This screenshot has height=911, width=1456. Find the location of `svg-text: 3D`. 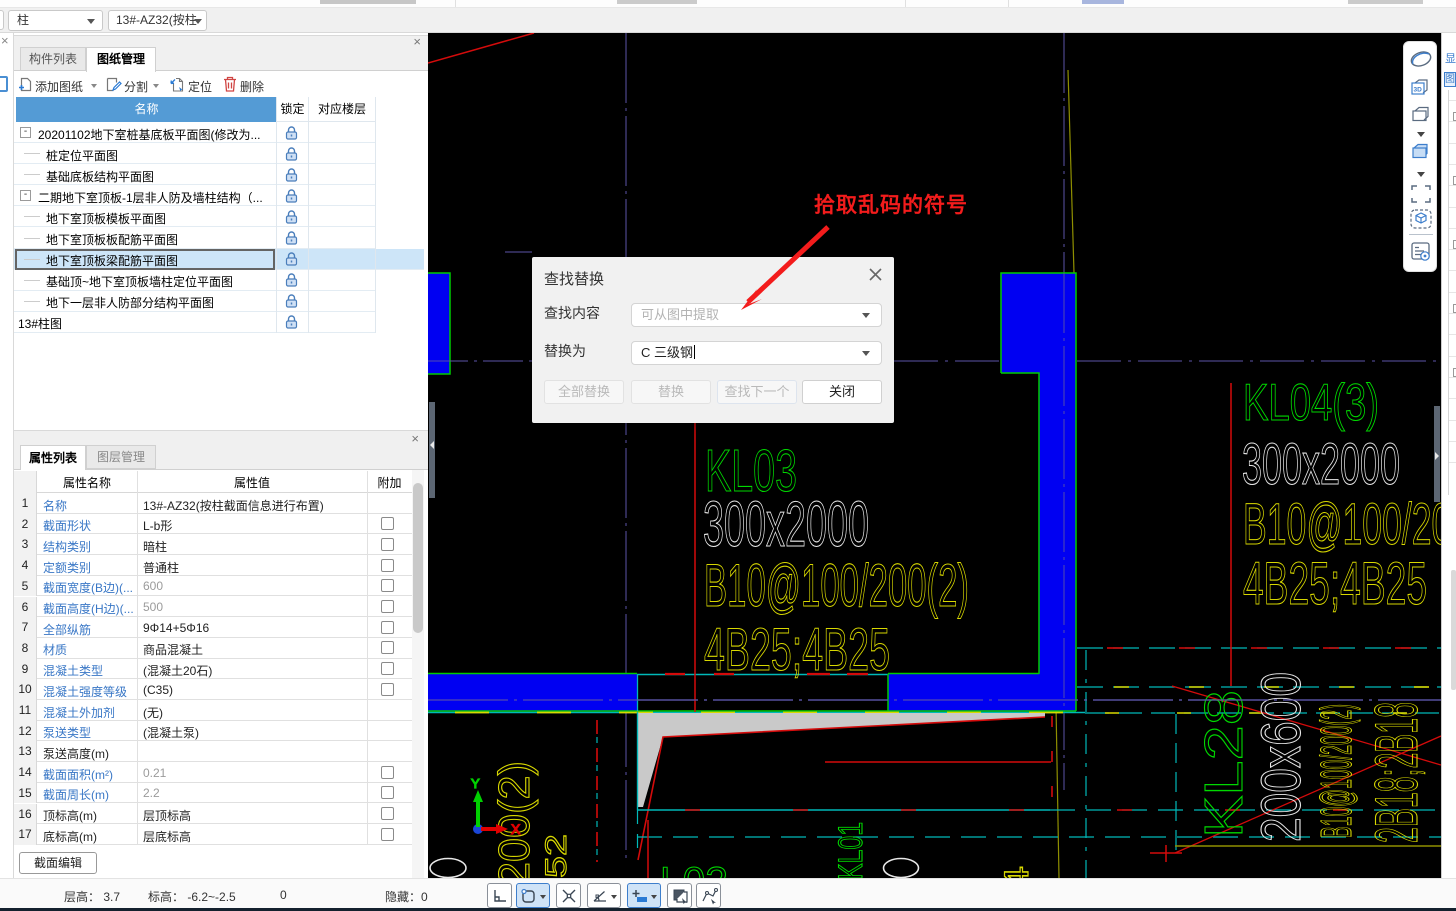

svg-text: 3D is located at coordinates (1418, 90).